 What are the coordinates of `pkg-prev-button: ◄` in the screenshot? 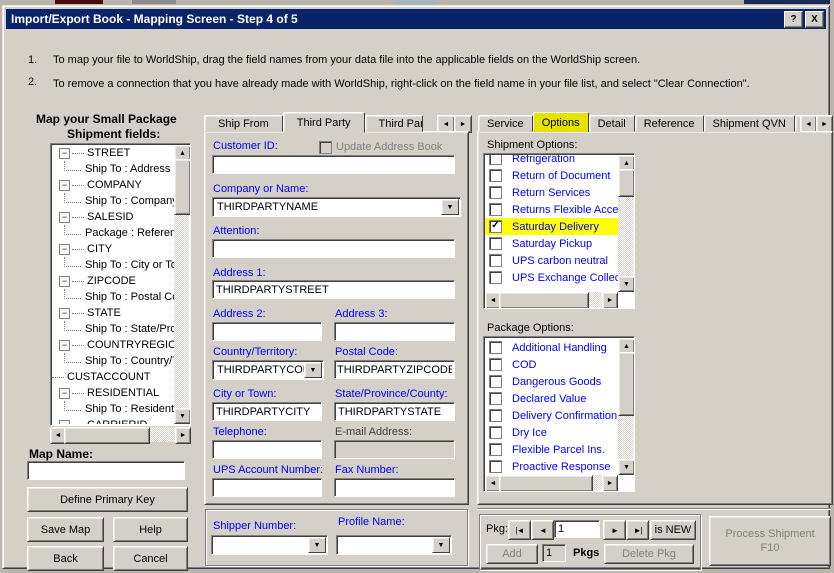 It's located at (542, 530).